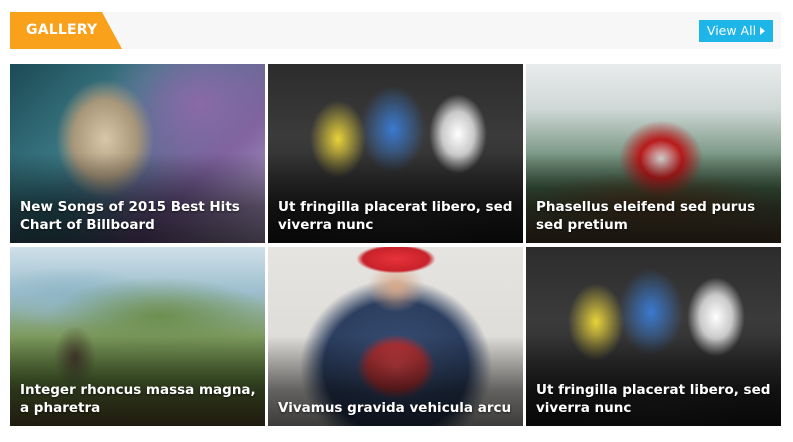 This screenshot has width=793, height=442. Describe the element at coordinates (138, 399) in the screenshot. I see `gallery-caption: Integer rhoncus massa magna, a pharetra` at that location.